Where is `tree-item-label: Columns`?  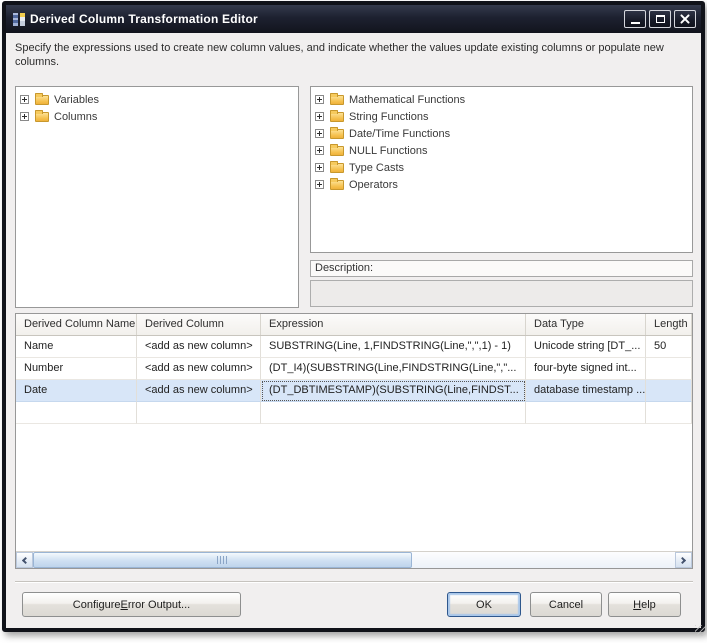 tree-item-label: Columns is located at coordinates (76, 116).